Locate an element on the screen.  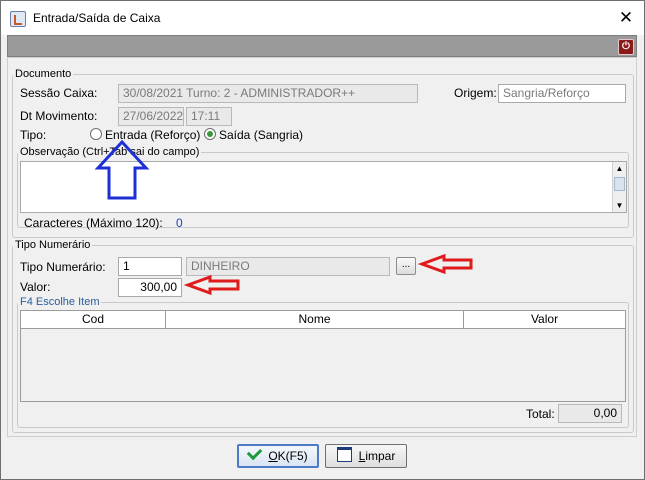
red-left-arrow-tipo is located at coordinates (445, 264).